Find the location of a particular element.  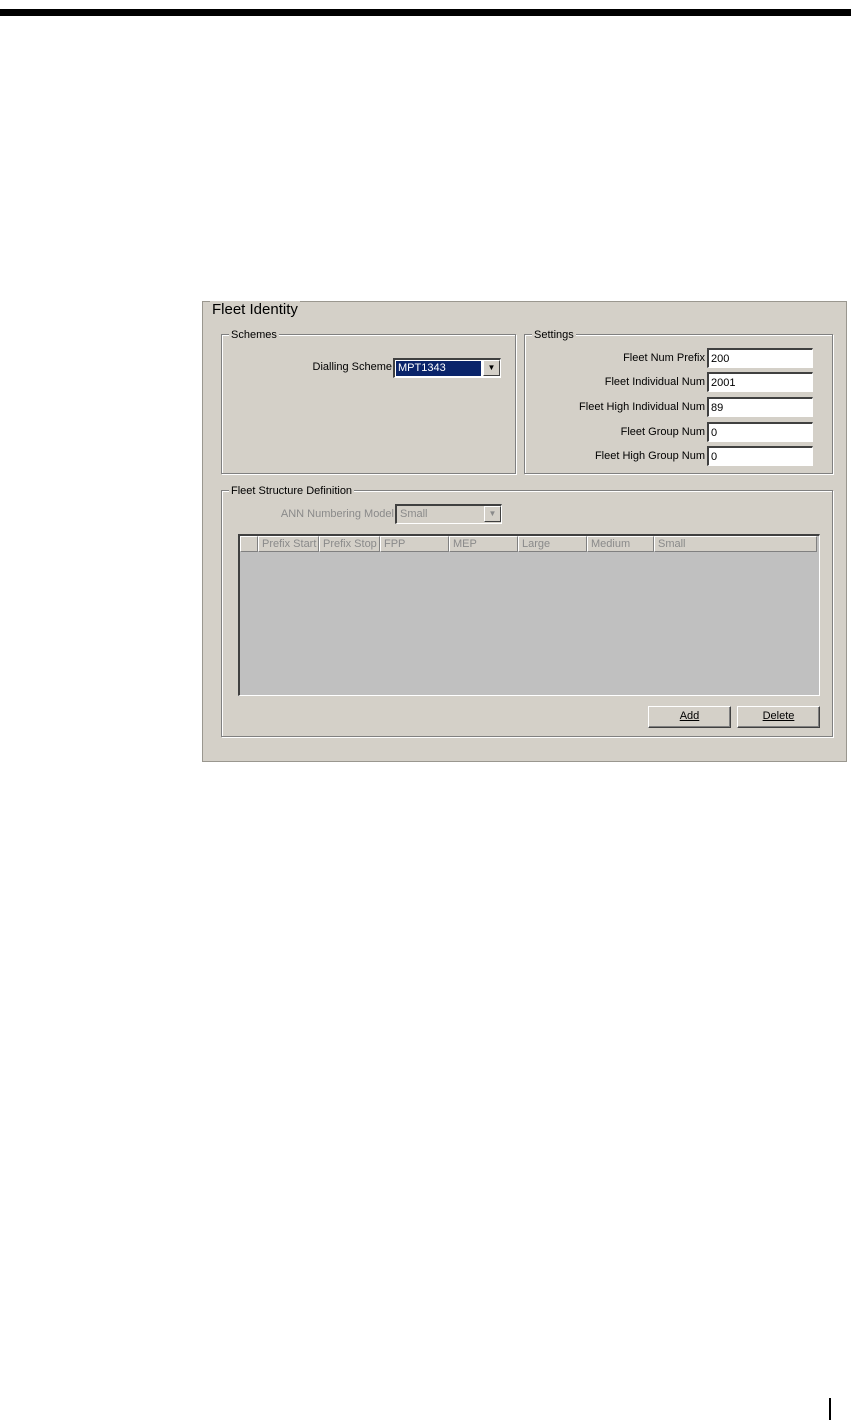

fleet-individual-num-field is located at coordinates (760, 382).